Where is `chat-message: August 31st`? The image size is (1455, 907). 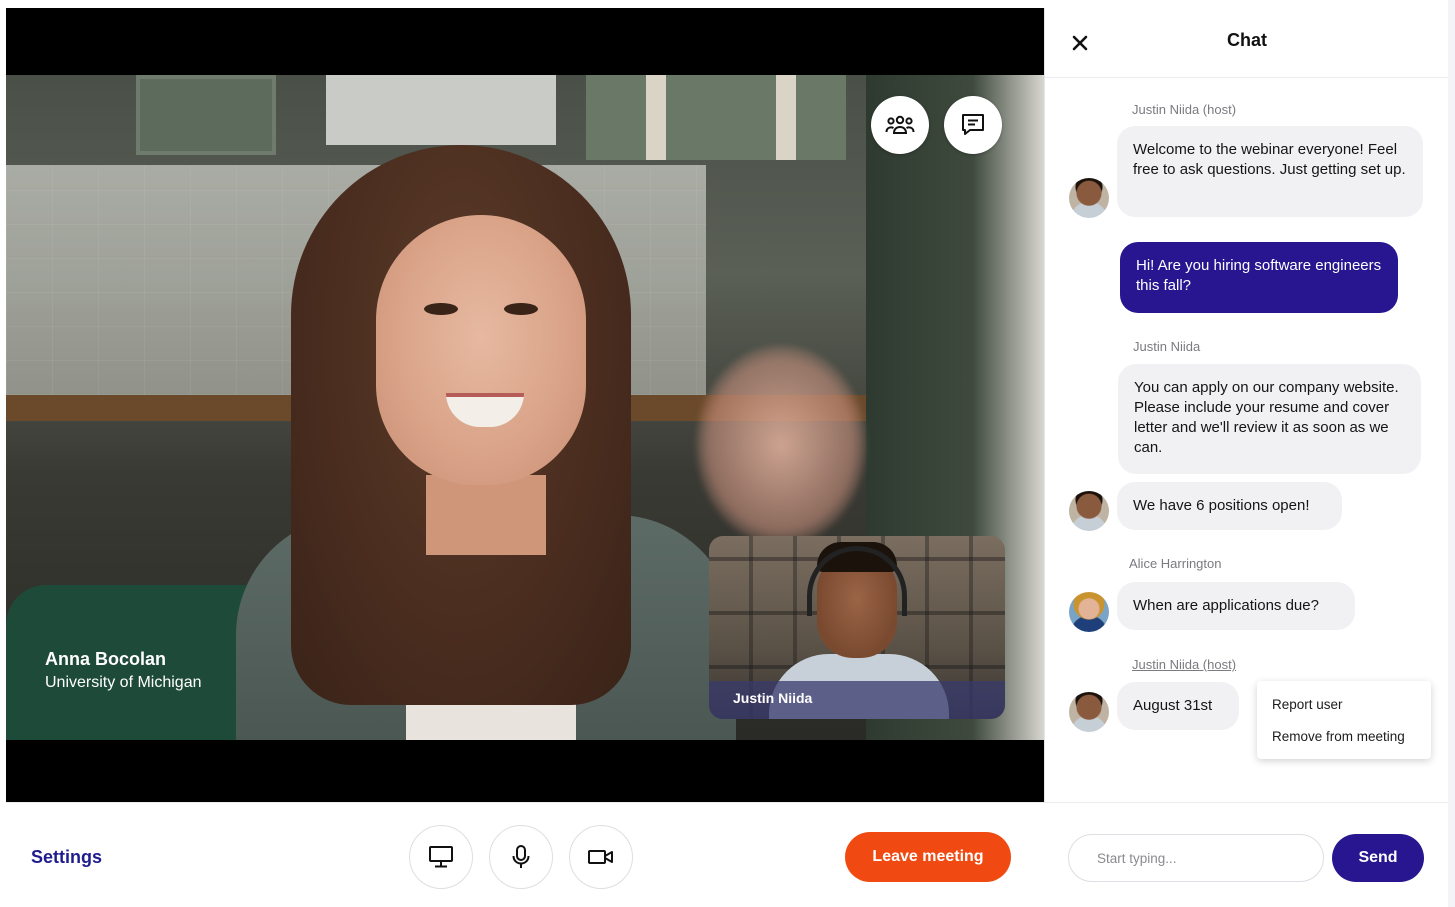 chat-message: August 31st is located at coordinates (1178, 706).